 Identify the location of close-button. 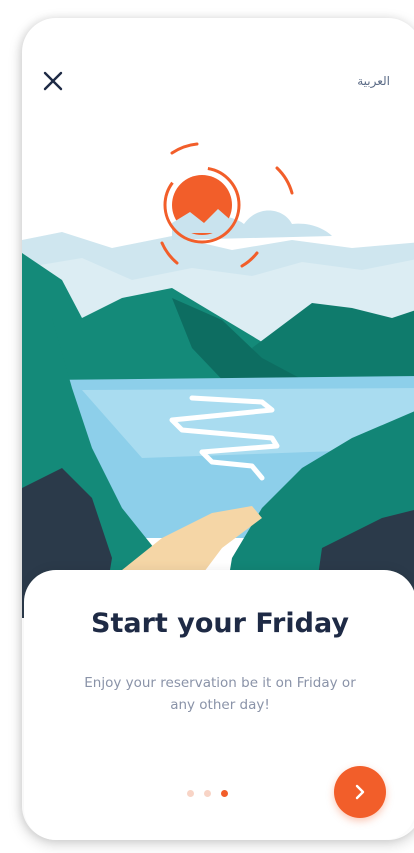
(53, 81).